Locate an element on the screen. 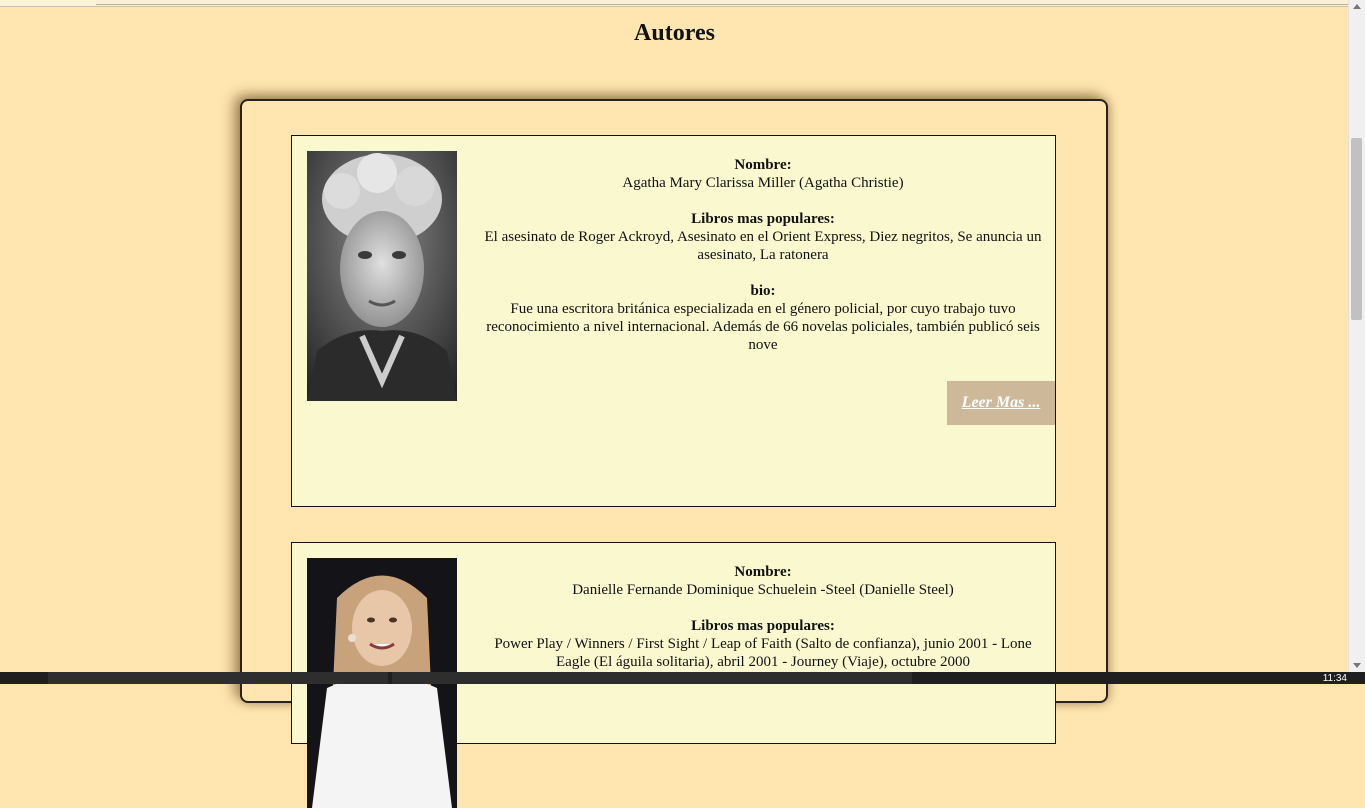 The width and height of the screenshot is (1365, 808). browser-top-strip is located at coordinates (674, 3).